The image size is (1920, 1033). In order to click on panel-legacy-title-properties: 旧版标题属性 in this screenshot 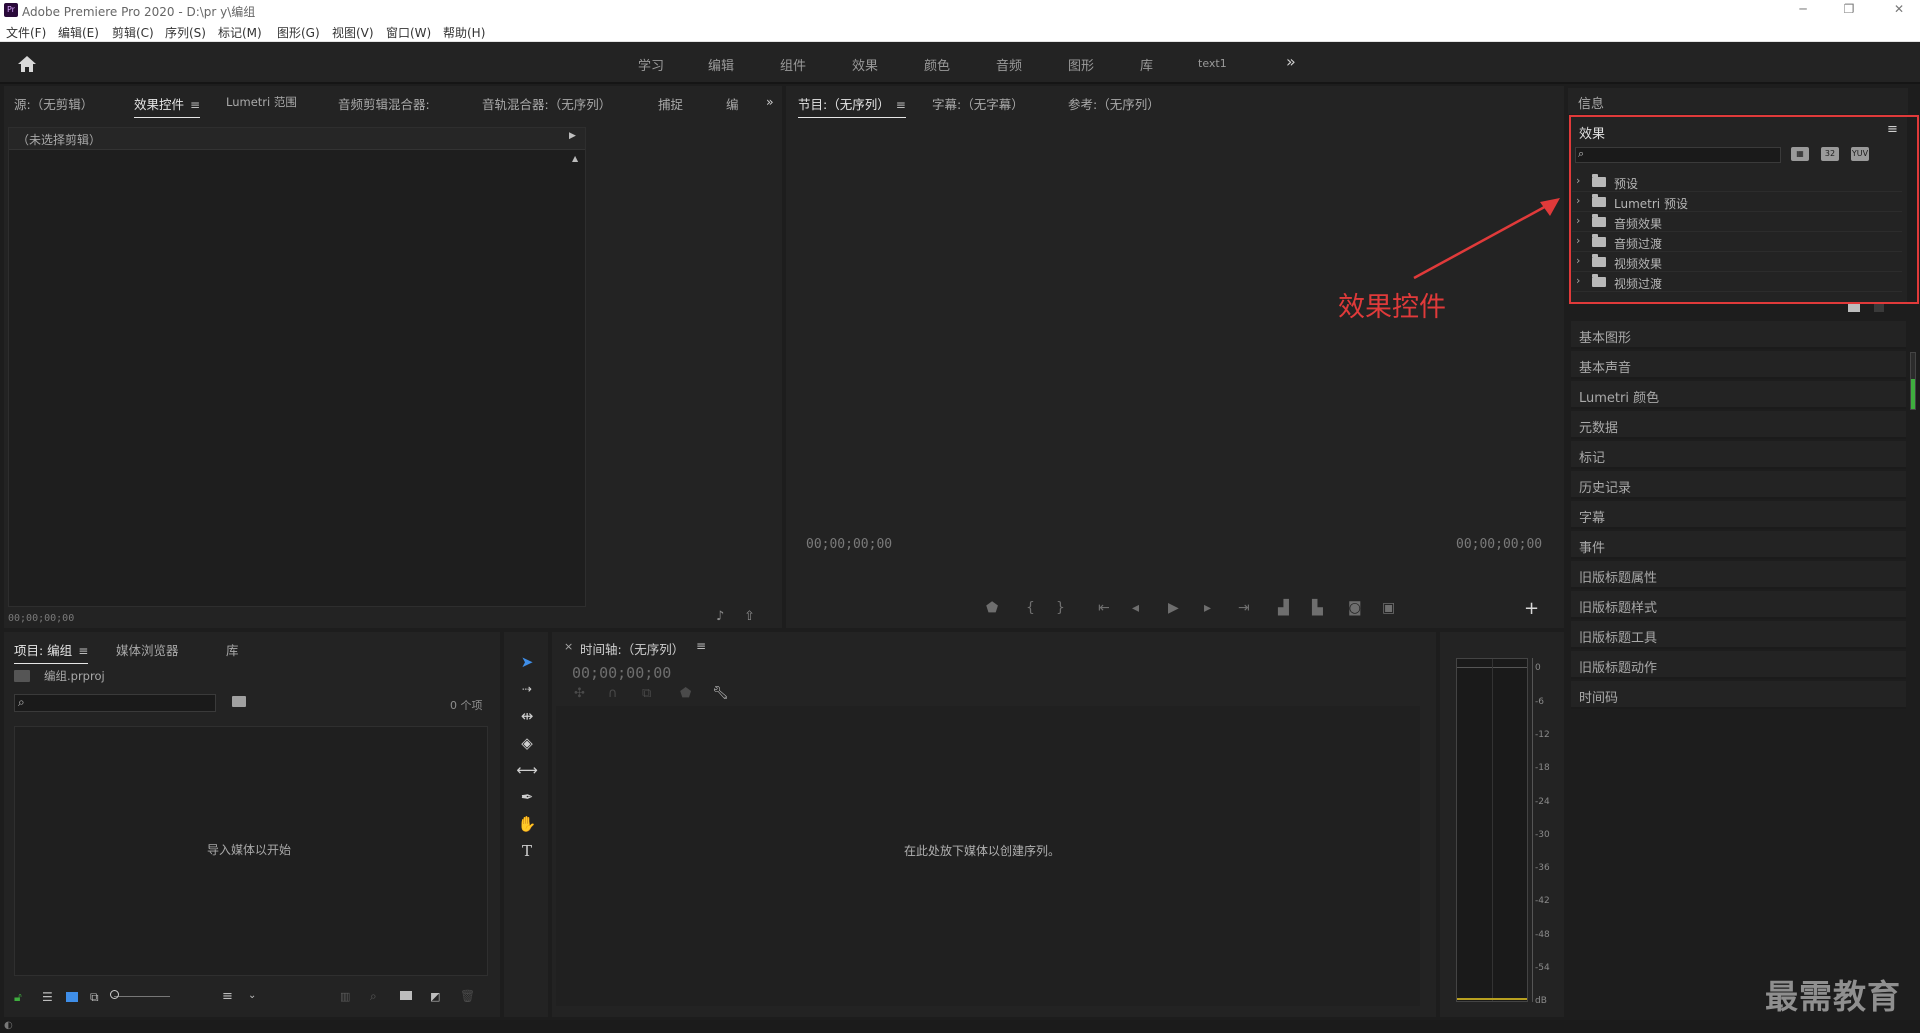, I will do `click(1738, 575)`.